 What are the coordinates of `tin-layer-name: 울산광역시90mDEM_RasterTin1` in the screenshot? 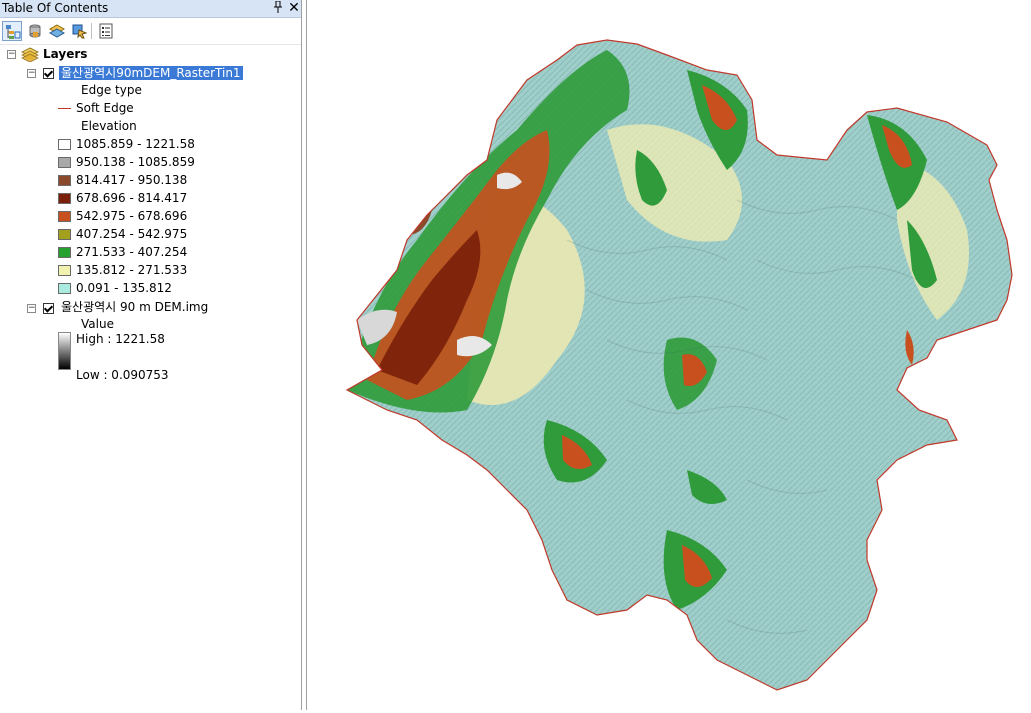 It's located at (151, 73).